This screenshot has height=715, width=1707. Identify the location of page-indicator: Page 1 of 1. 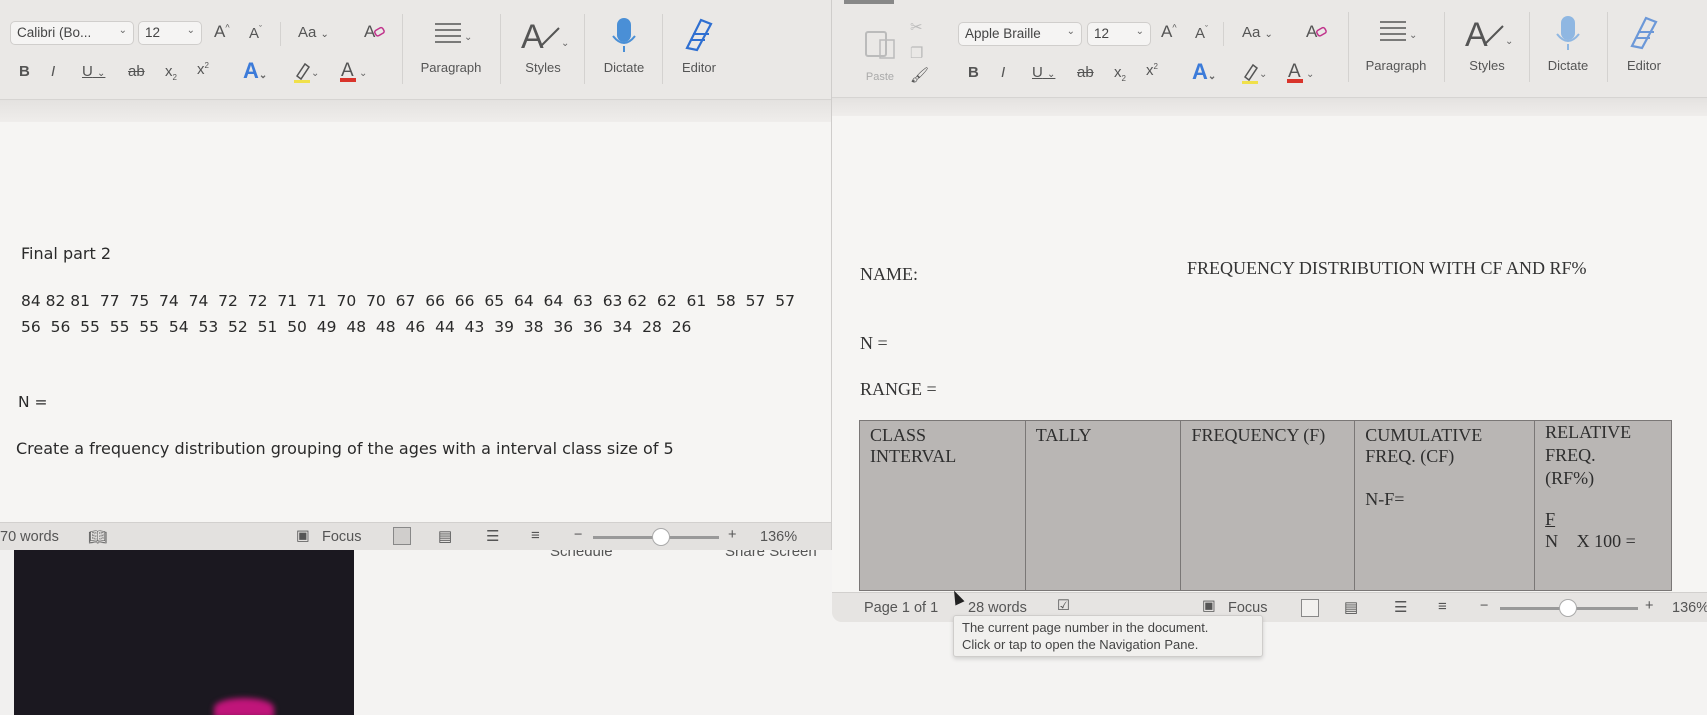
(901, 608).